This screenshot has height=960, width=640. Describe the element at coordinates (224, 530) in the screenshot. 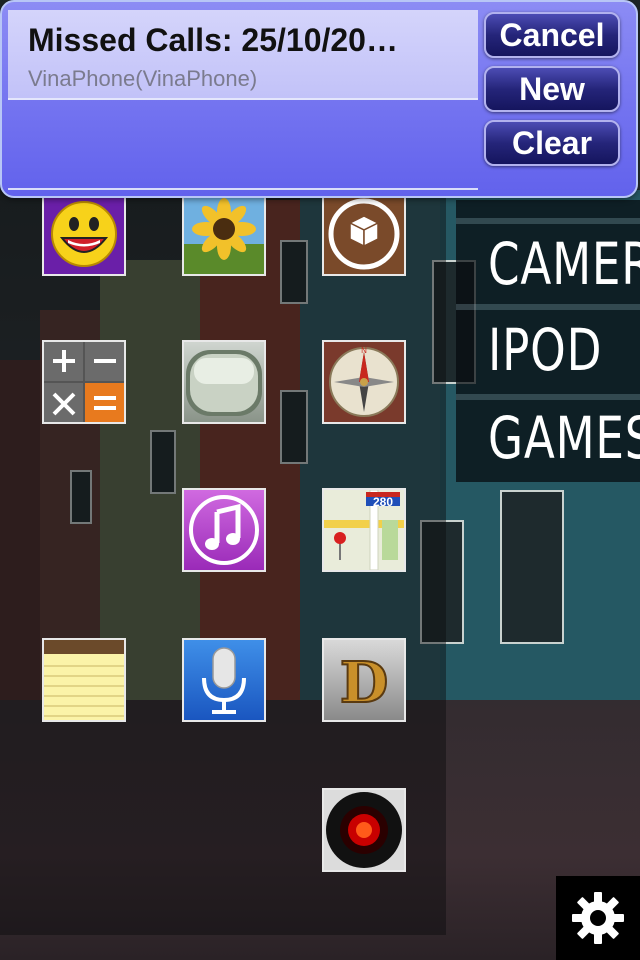

I see `music-icon` at that location.